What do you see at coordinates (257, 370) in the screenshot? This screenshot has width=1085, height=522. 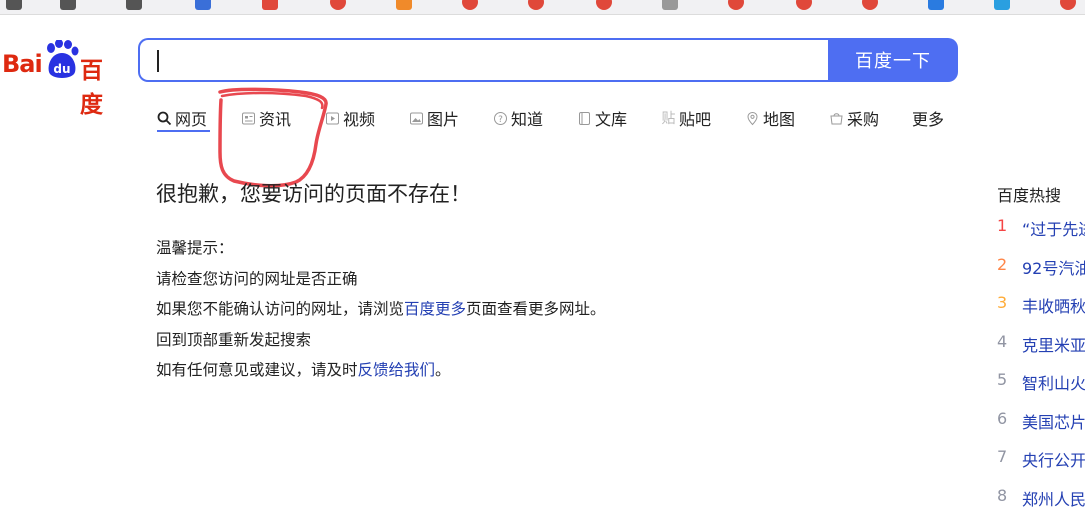 I see `tip-text: 如有任何意见或建议，请及时` at bounding box center [257, 370].